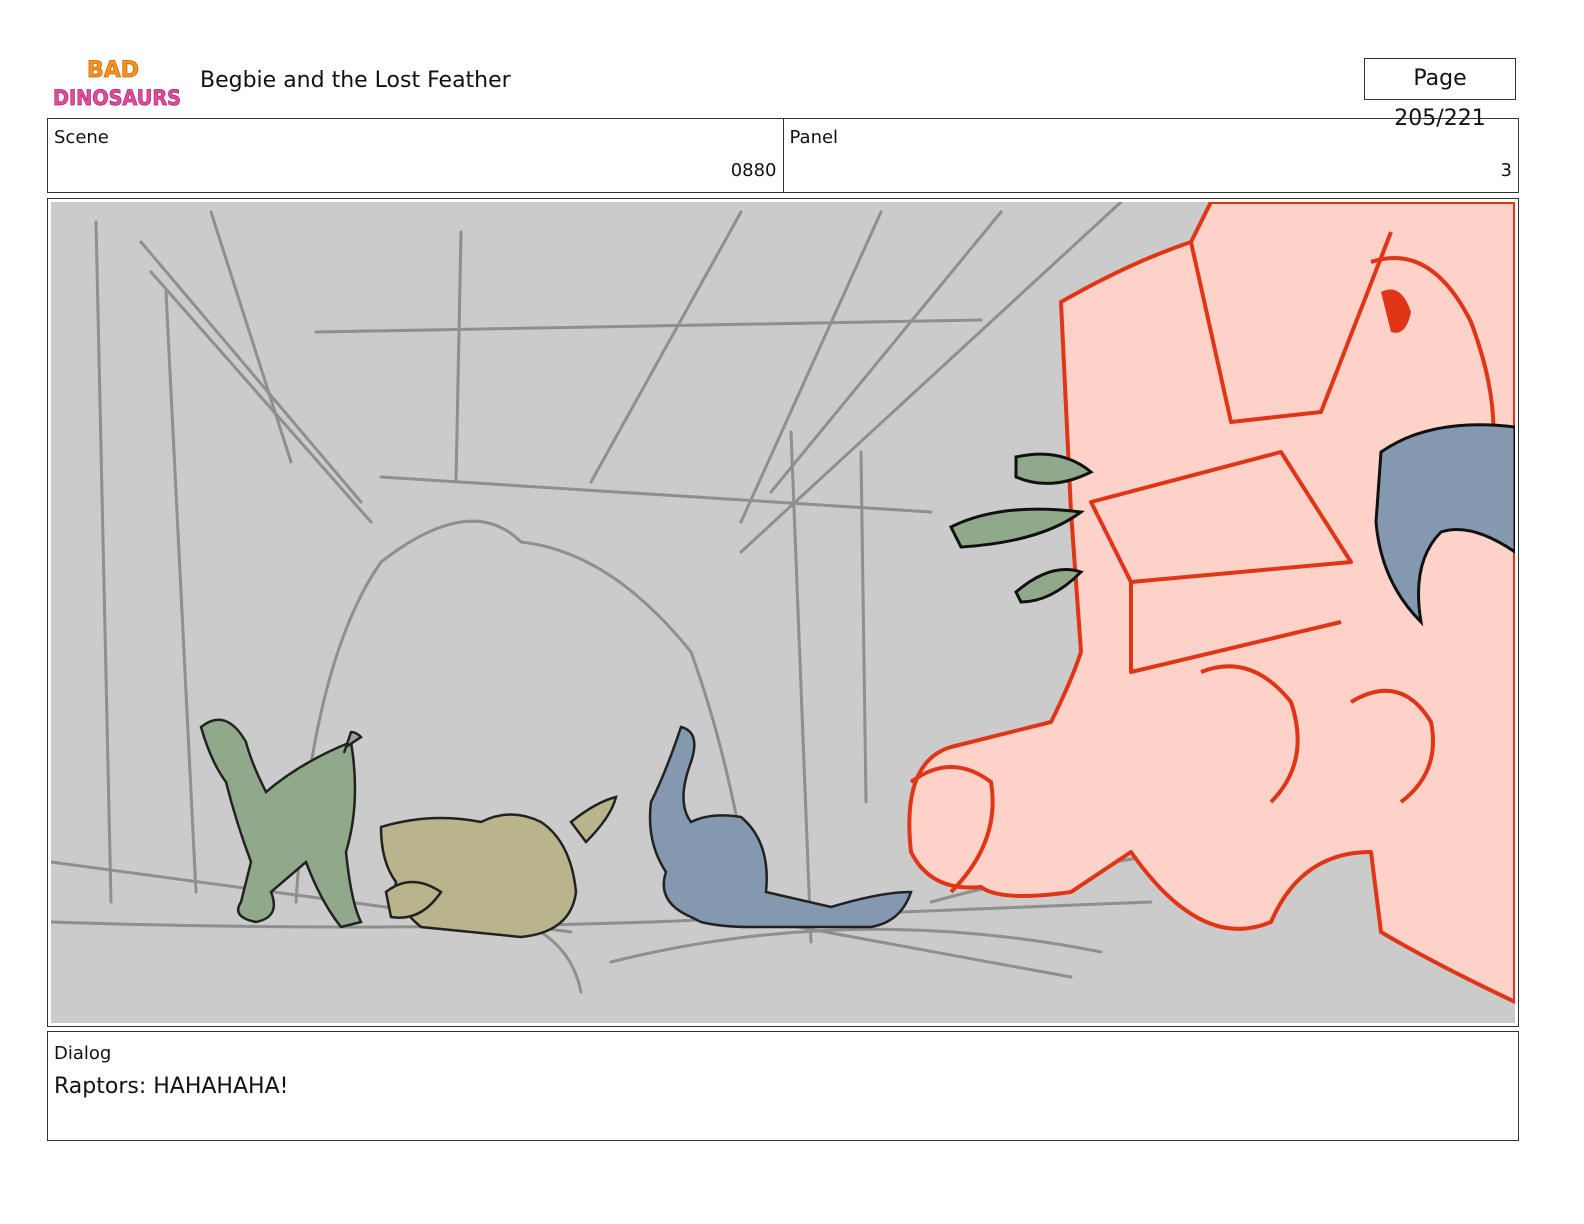 The image size is (1584, 1224). Describe the element at coordinates (117, 84) in the screenshot. I see `bad-dinosaurs-logo: BAD DINOSAURS` at that location.